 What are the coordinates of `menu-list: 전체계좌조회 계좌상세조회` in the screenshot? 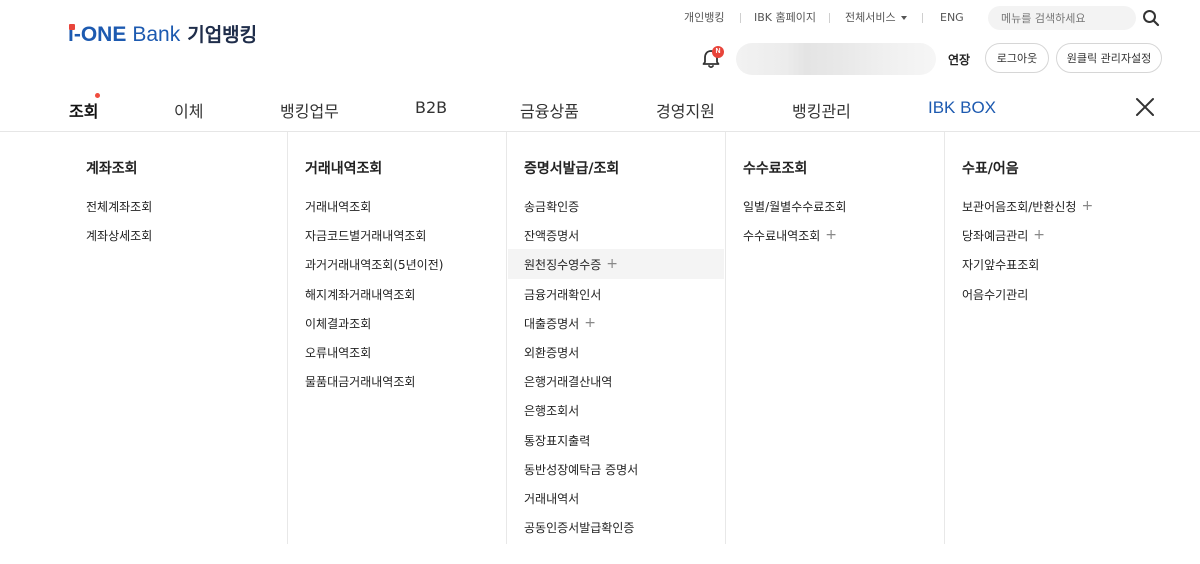 It's located at (195, 225).